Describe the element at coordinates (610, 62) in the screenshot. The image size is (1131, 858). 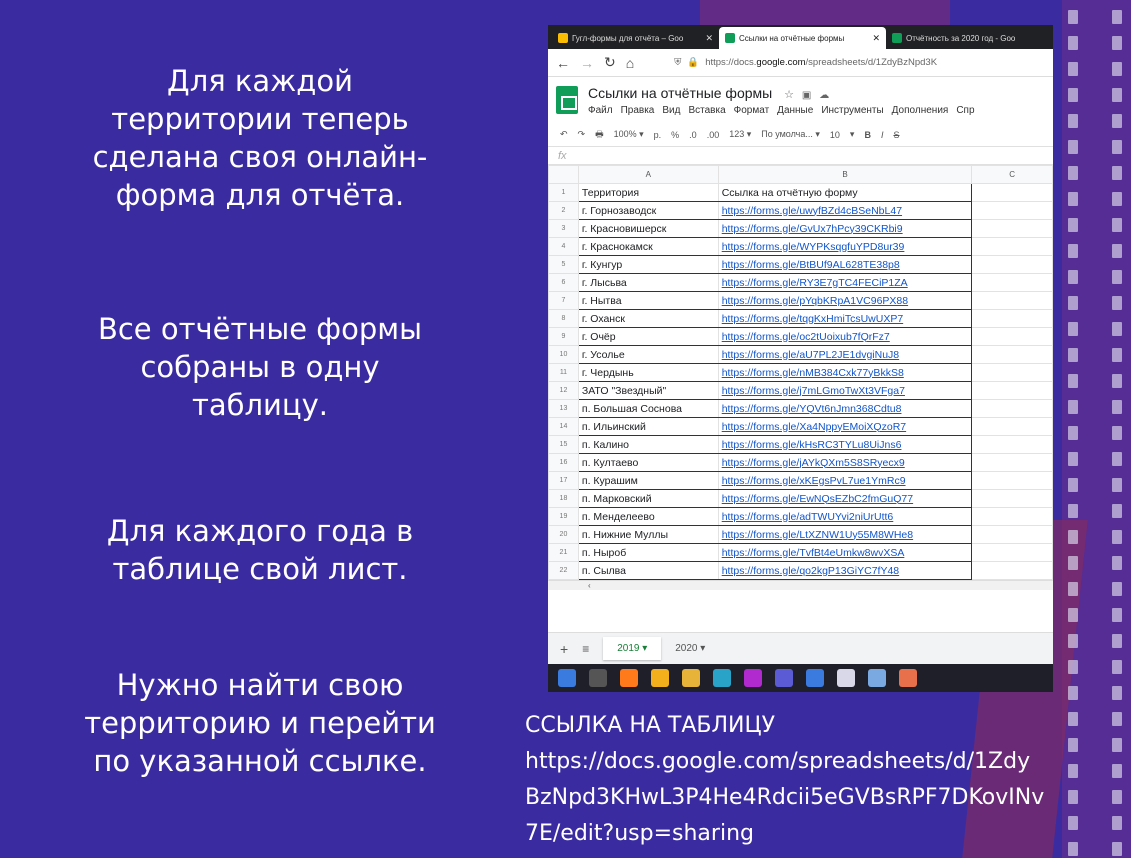
I see `reload-icon: ↻` at that location.